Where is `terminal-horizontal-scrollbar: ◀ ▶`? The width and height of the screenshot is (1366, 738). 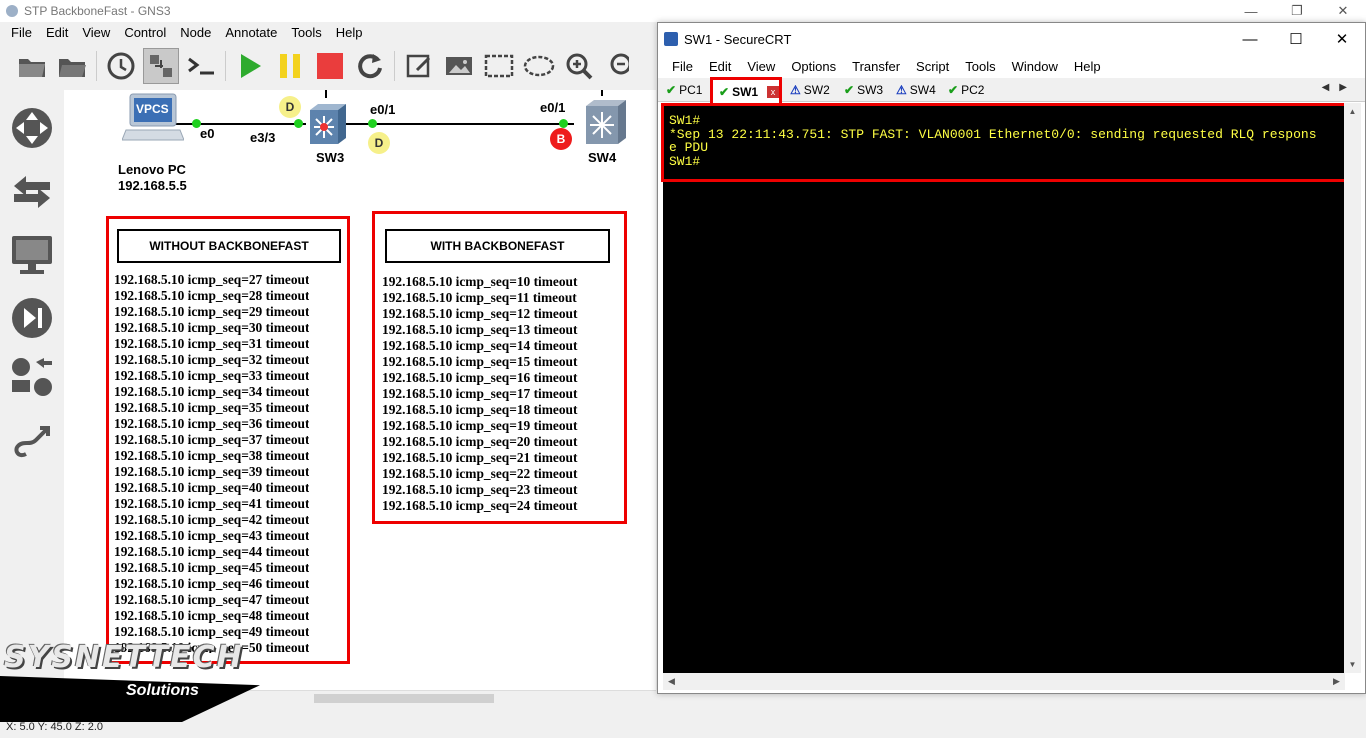 terminal-horizontal-scrollbar: ◀ ▶ is located at coordinates (1004, 681).